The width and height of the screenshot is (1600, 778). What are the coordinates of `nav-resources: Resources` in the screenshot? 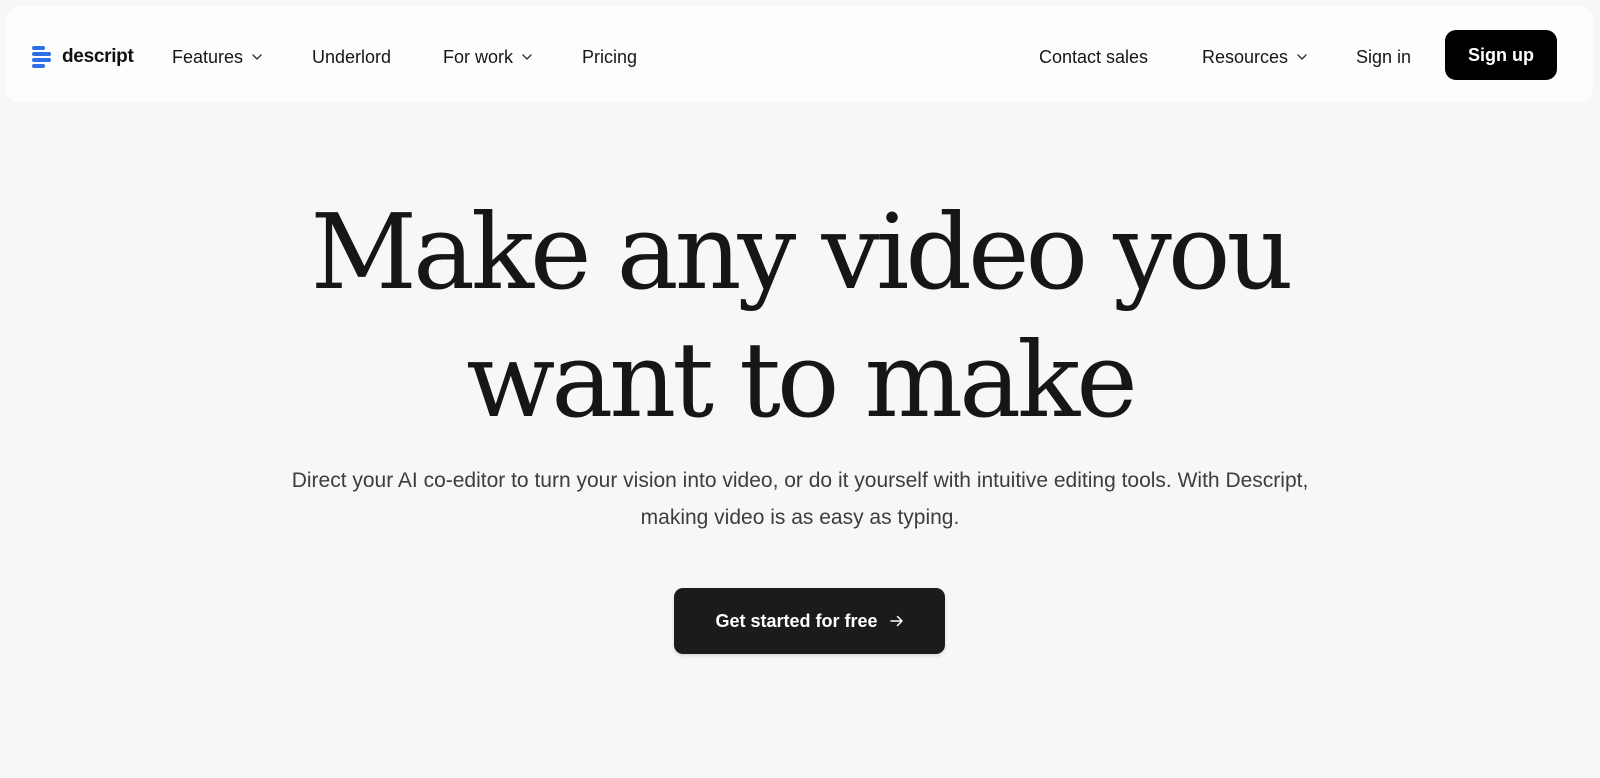 It's located at (1254, 57).